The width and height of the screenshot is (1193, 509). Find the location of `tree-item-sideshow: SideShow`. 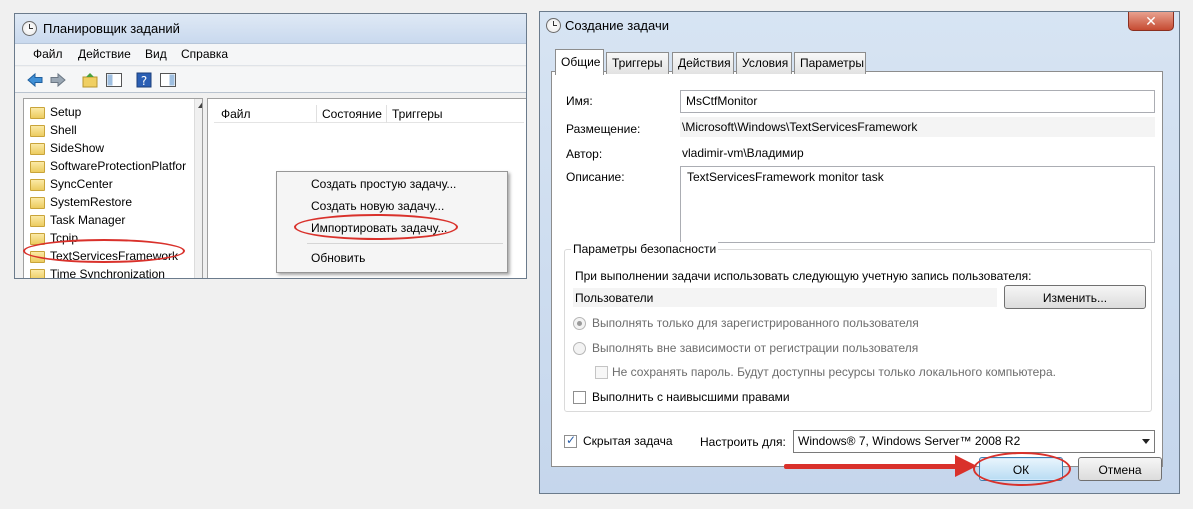

tree-item-sideshow: SideShow is located at coordinates (77, 148).